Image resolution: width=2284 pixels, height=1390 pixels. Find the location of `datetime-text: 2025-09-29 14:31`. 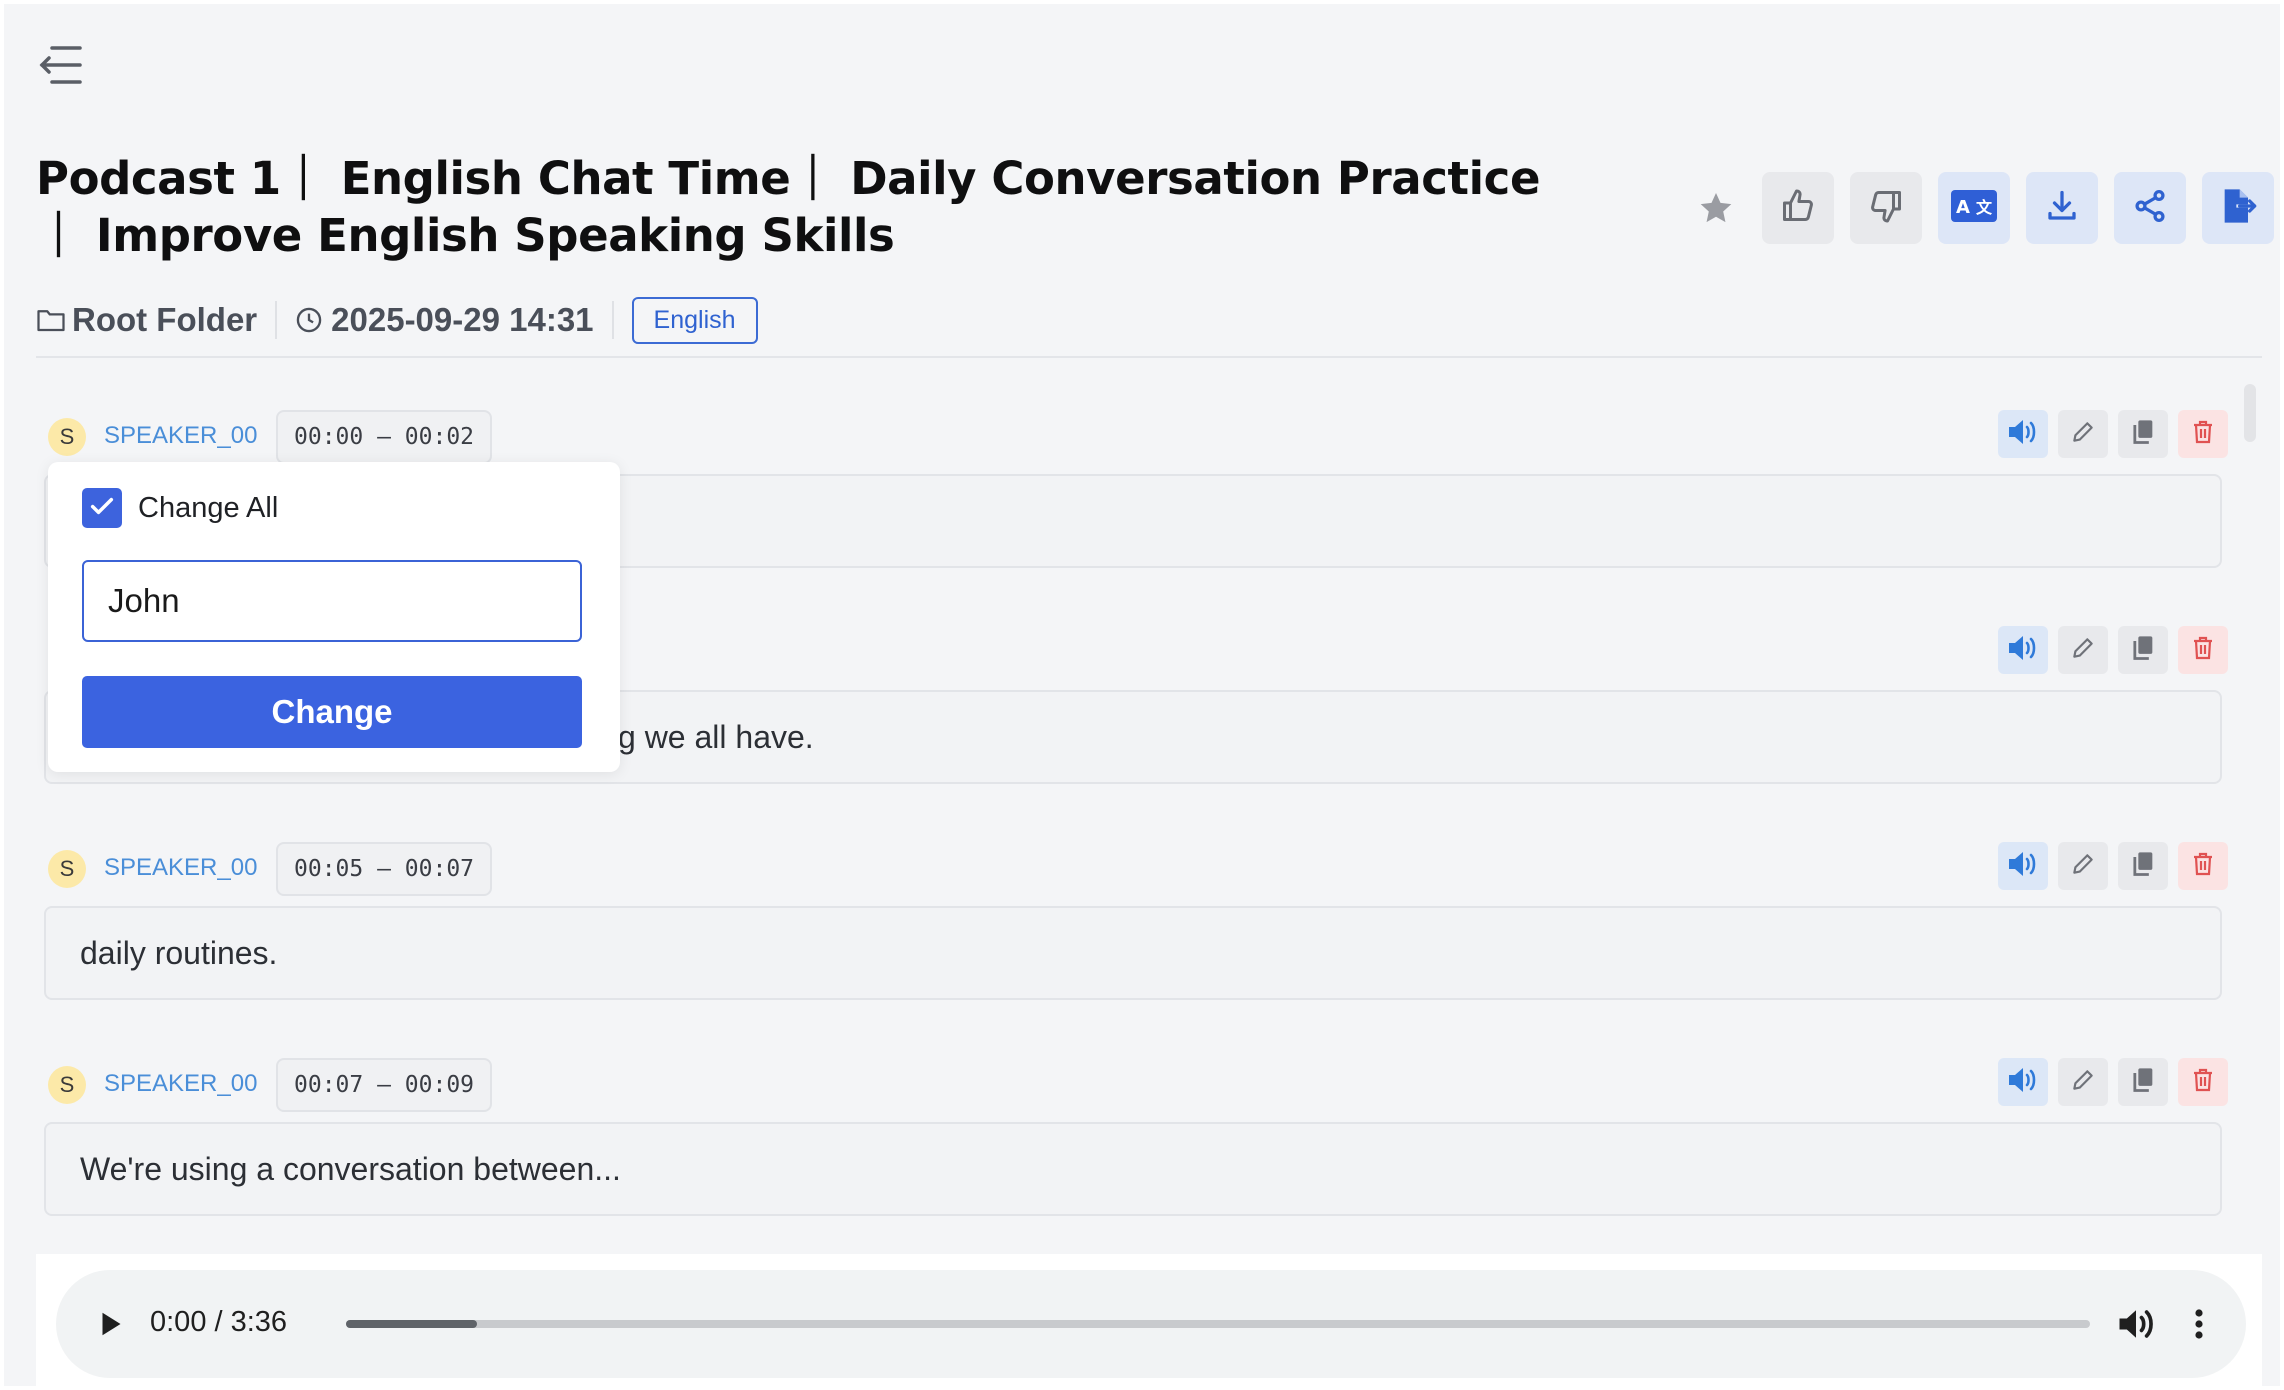

datetime-text: 2025-09-29 14:31 is located at coordinates (462, 319).